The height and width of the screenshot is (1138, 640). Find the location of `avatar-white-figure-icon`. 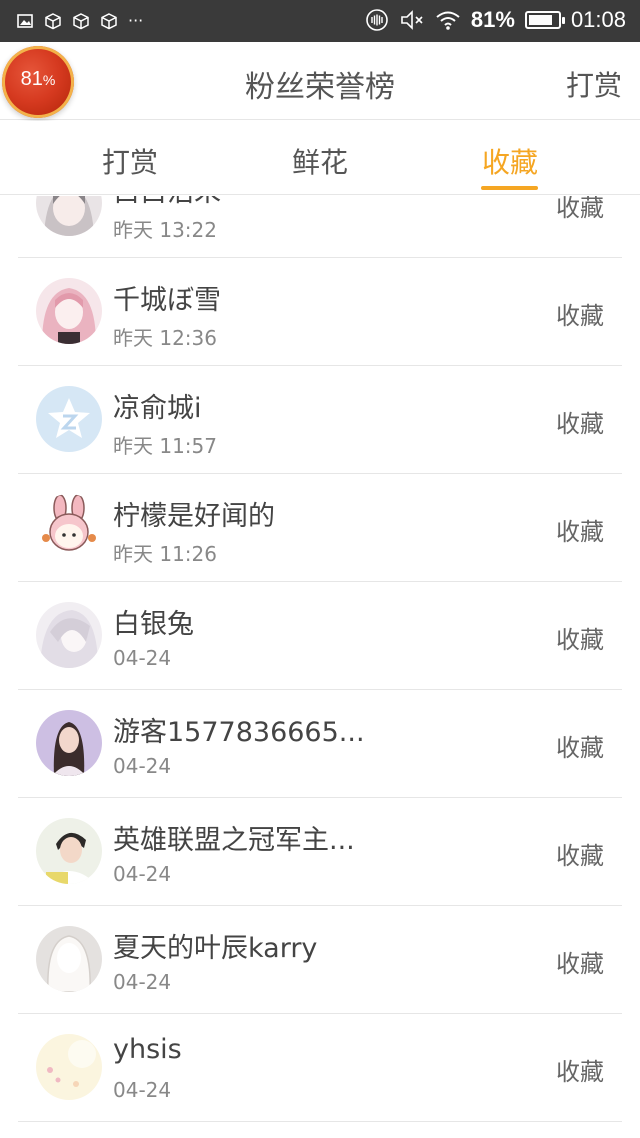

avatar-white-figure-icon is located at coordinates (69, 959).